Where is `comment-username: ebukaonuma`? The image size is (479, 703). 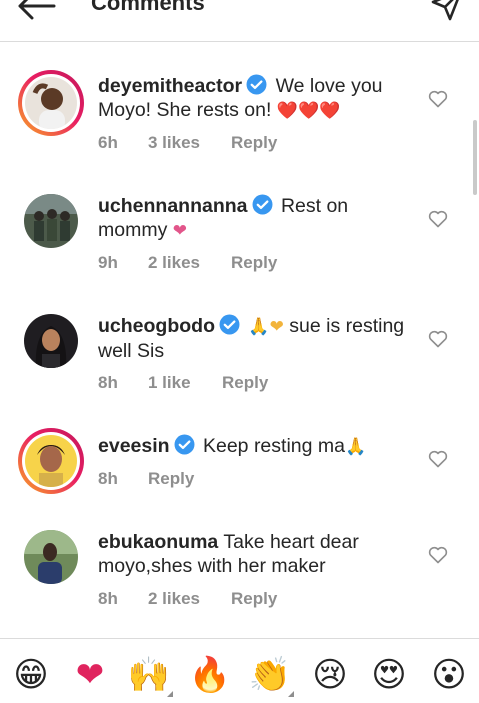 comment-username: ebukaonuma is located at coordinates (158, 542).